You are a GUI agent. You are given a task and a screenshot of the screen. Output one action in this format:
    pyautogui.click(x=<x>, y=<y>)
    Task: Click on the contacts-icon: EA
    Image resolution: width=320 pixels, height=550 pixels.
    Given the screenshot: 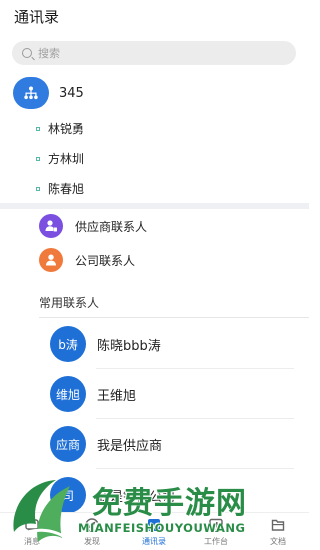 What is the action you would take?
    pyautogui.click(x=154, y=525)
    